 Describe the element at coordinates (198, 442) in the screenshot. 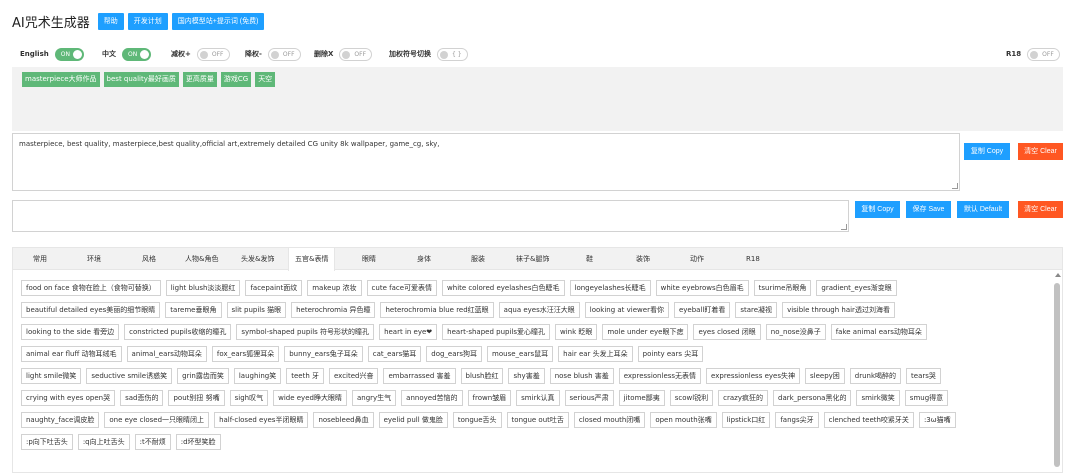

I see `prompt-tag: :d坏型笑脸` at that location.